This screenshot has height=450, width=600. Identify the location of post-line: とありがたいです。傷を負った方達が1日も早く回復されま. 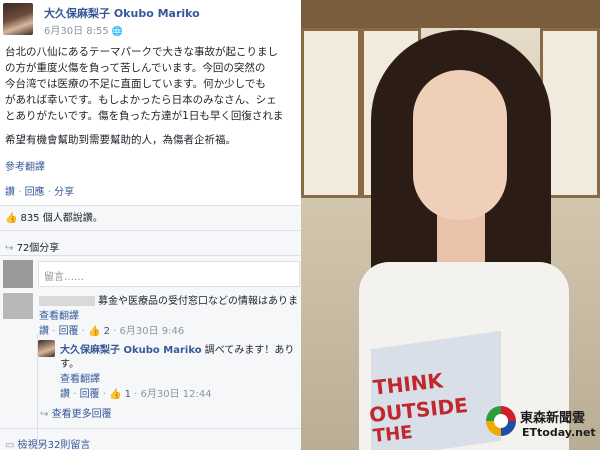
(144, 116).